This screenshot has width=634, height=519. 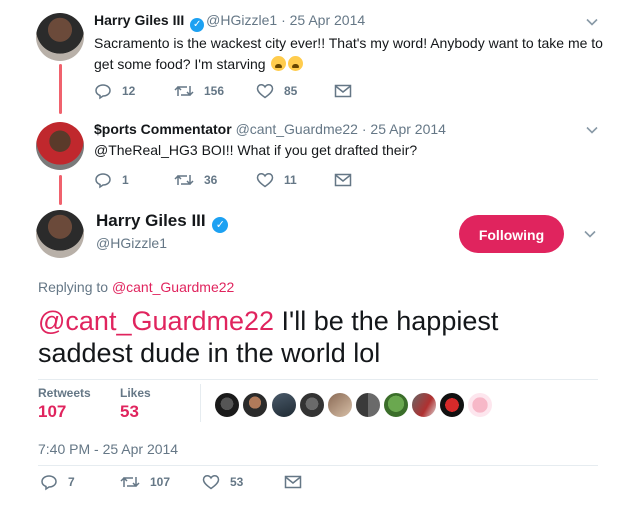 What do you see at coordinates (131, 243) in the screenshot?
I see `main-author-handle: @HGizzle1` at bounding box center [131, 243].